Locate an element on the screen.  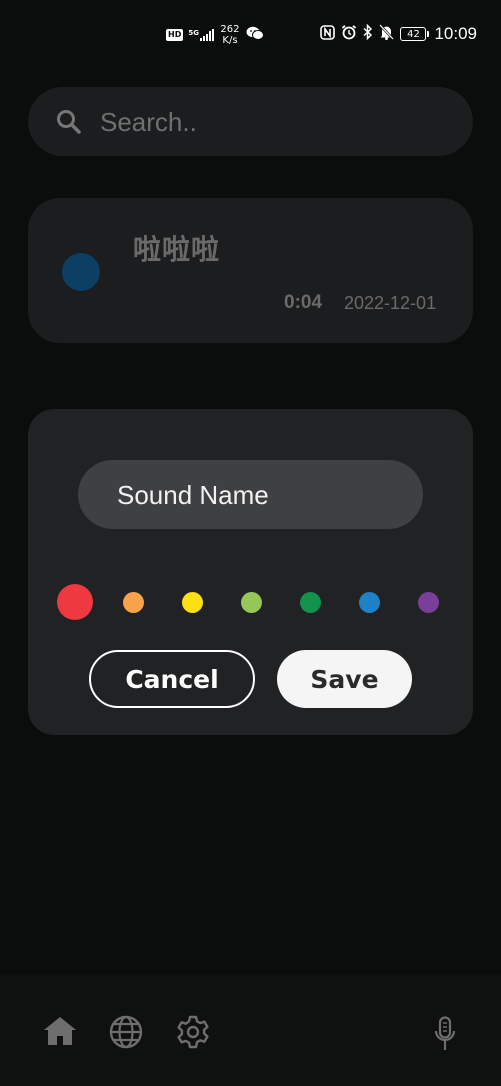
network-speed-unit: K/s is located at coordinates (230, 40).